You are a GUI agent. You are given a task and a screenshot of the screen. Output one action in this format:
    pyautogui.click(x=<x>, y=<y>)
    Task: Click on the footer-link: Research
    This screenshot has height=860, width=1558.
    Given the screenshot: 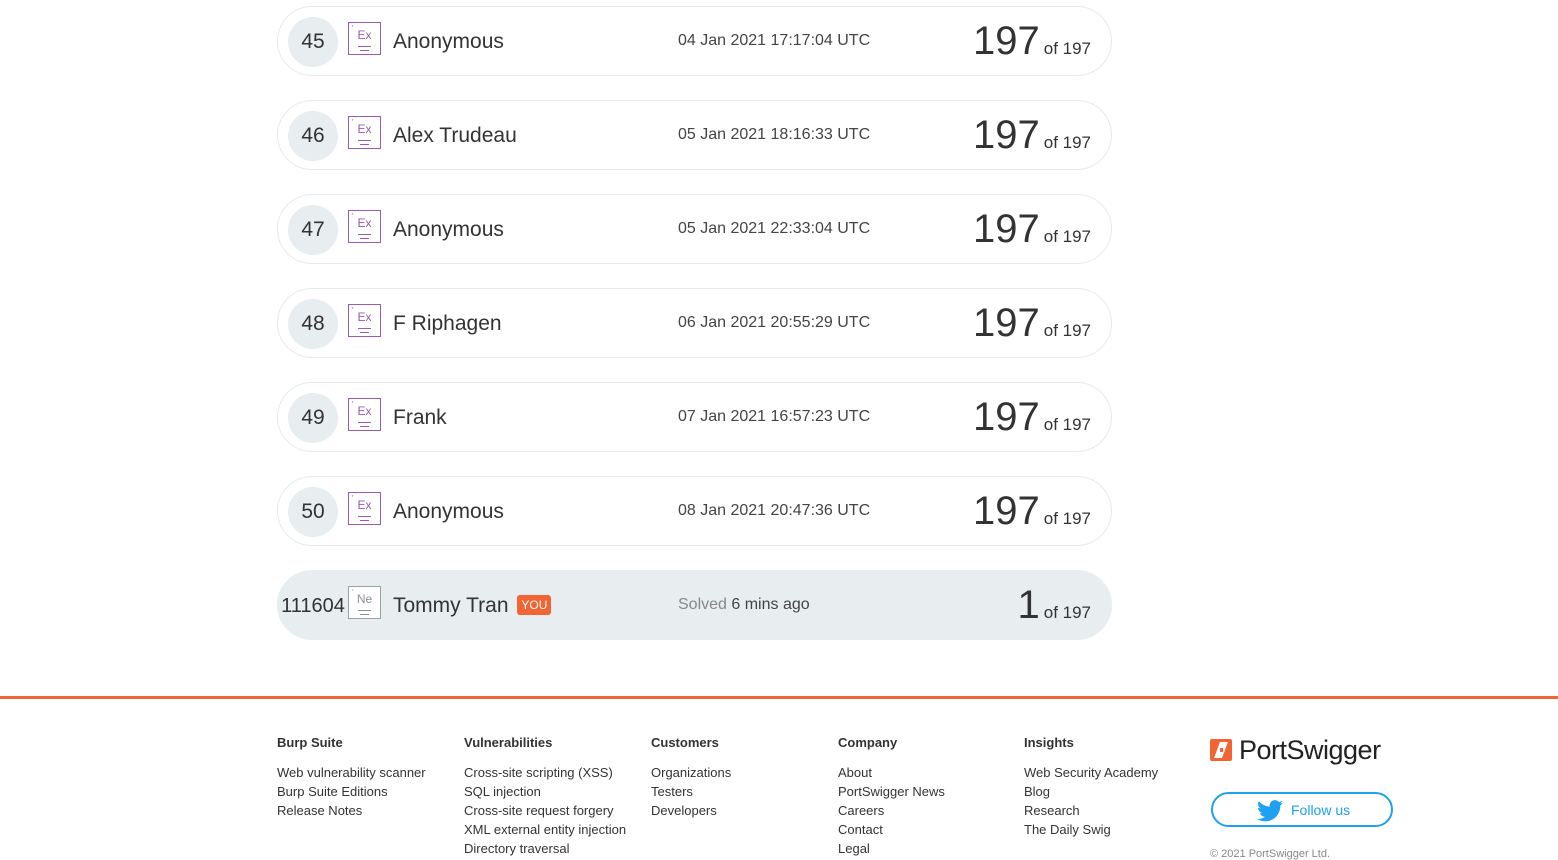 What is the action you would take?
    pyautogui.click(x=1091, y=810)
    